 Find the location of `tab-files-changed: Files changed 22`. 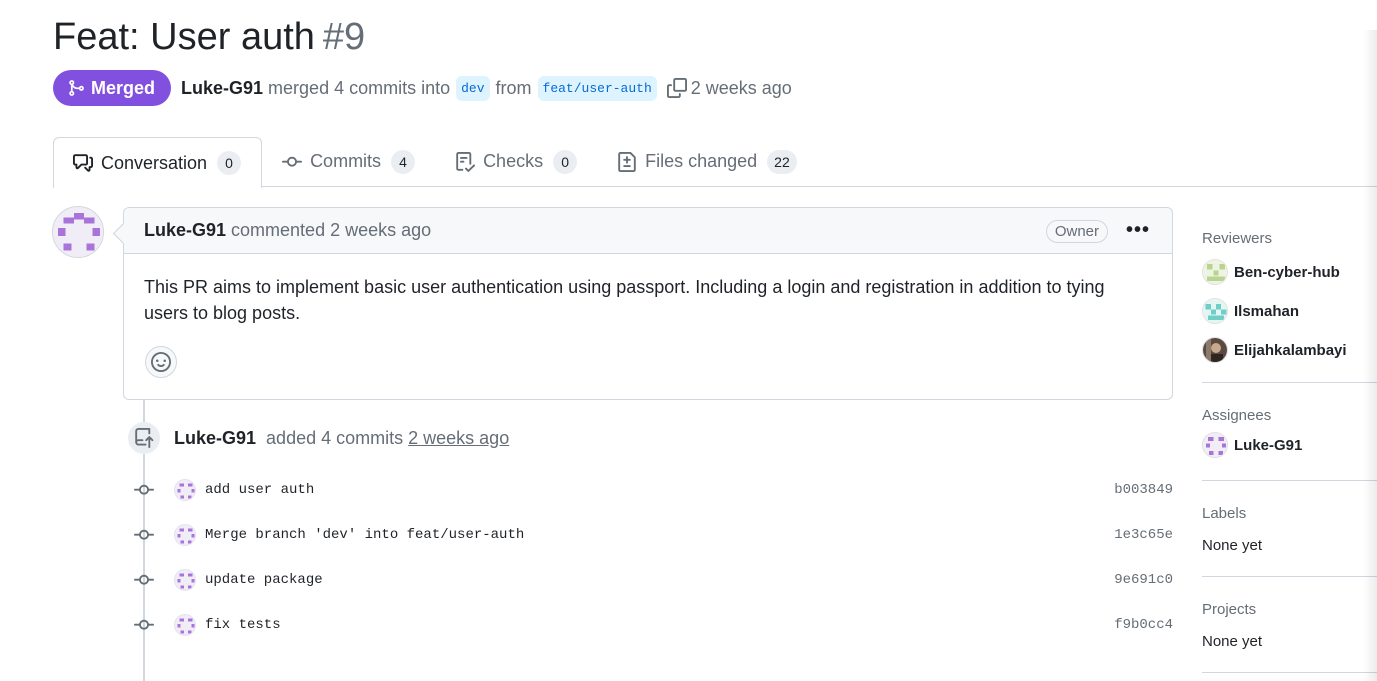

tab-files-changed: Files changed 22 is located at coordinates (707, 161).